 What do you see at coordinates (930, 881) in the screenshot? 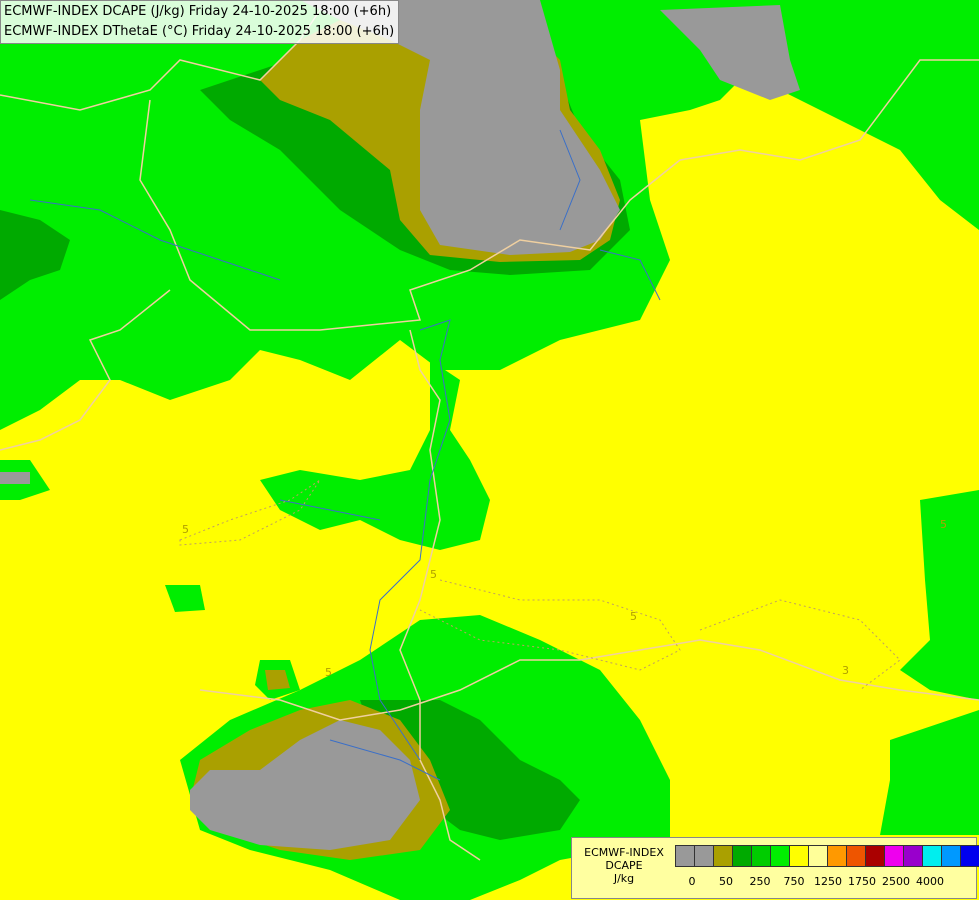
I see `legend-tick-label: 4000` at bounding box center [930, 881].